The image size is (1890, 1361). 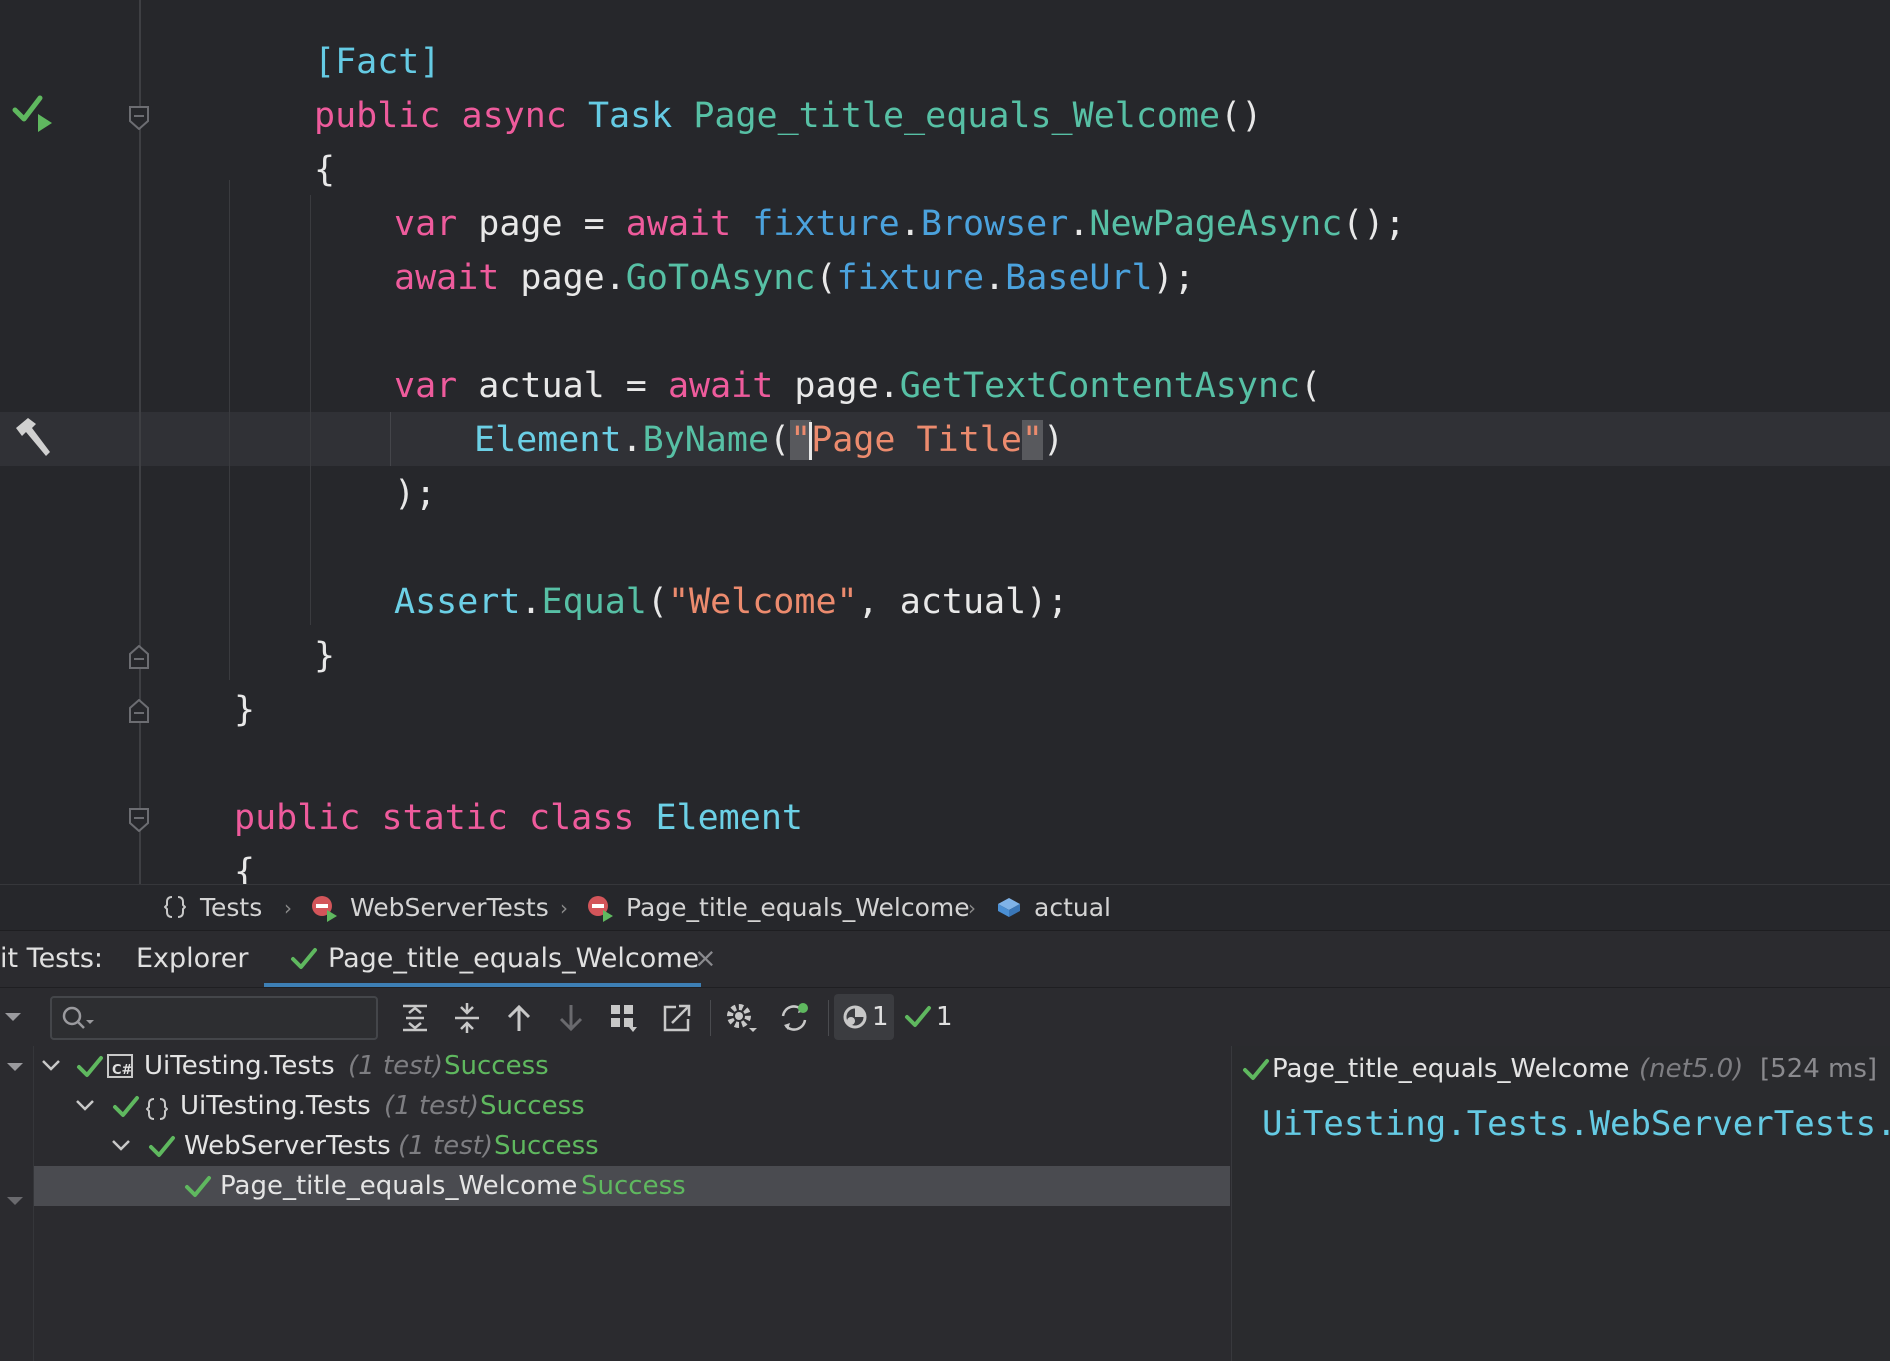 I want to click on tree-row-namespace: UiTesting.Tests (1 test) Success, so click(x=632, y=1106).